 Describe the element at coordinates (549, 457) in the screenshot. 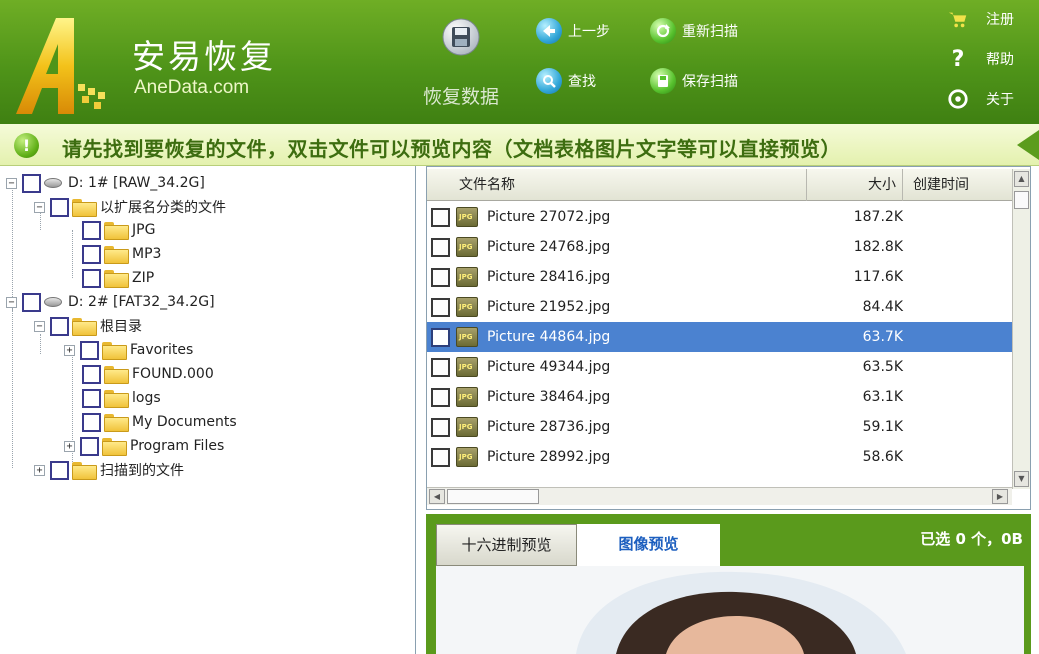

I see `file-name: Picture 28992.jpg` at that location.